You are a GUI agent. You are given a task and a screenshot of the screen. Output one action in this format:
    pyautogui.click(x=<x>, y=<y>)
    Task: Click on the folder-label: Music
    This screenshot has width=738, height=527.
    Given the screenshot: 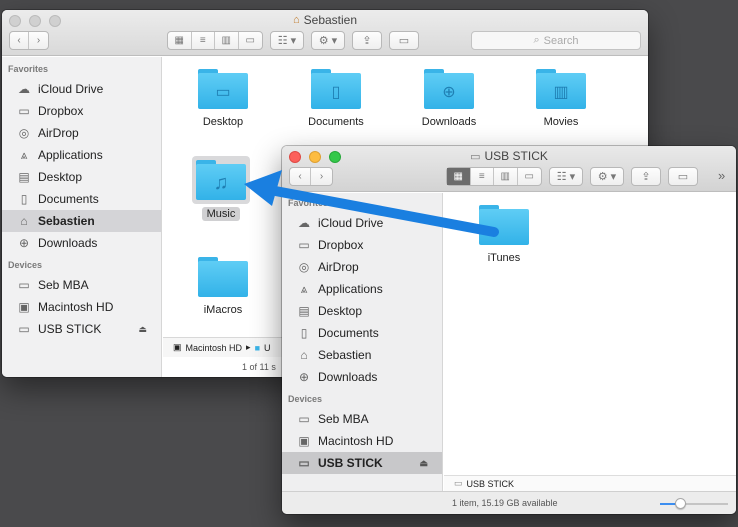 What is the action you would take?
    pyautogui.click(x=221, y=214)
    